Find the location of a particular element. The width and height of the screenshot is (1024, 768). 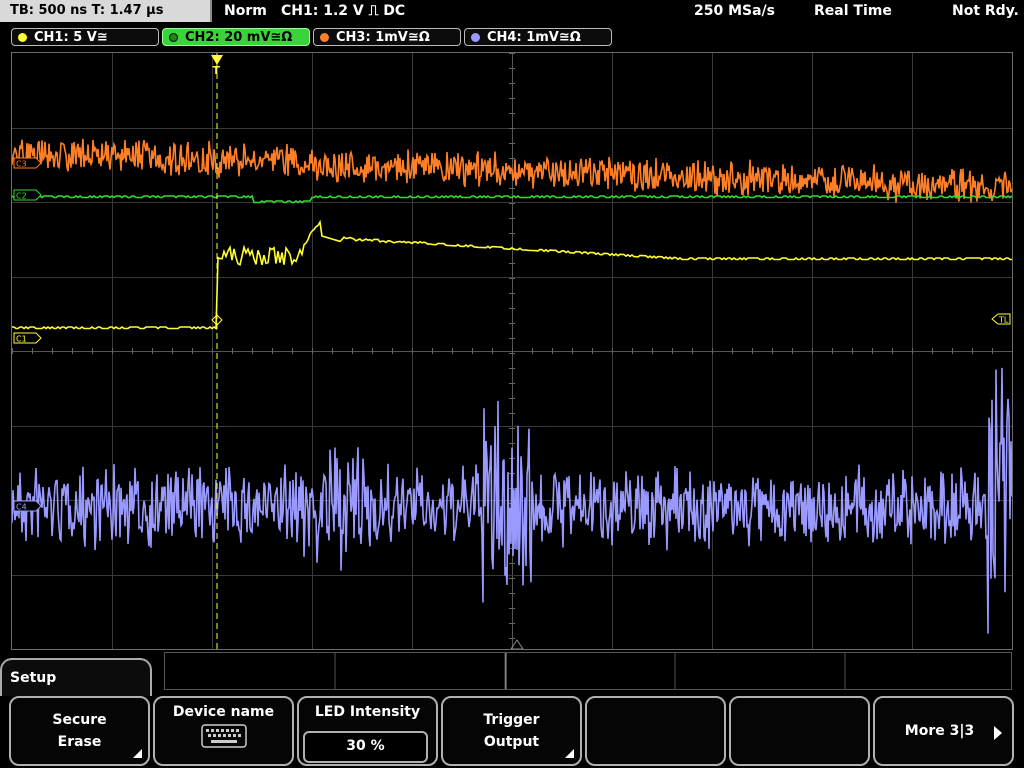

more-label: More 3|3 is located at coordinates (939, 731).